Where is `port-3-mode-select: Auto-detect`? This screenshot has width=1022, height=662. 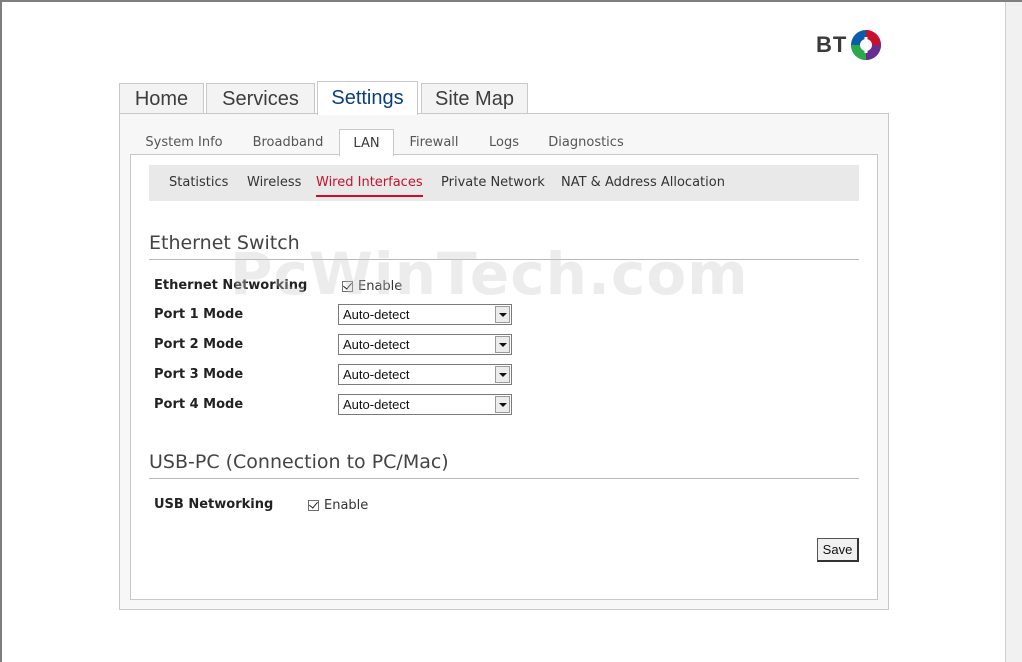 port-3-mode-select: Auto-detect is located at coordinates (425, 374).